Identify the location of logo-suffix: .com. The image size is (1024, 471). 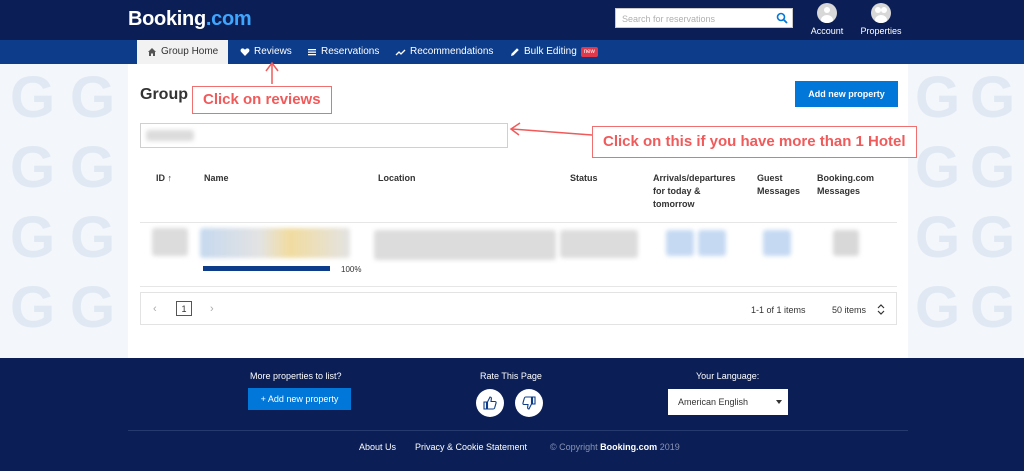
(228, 19).